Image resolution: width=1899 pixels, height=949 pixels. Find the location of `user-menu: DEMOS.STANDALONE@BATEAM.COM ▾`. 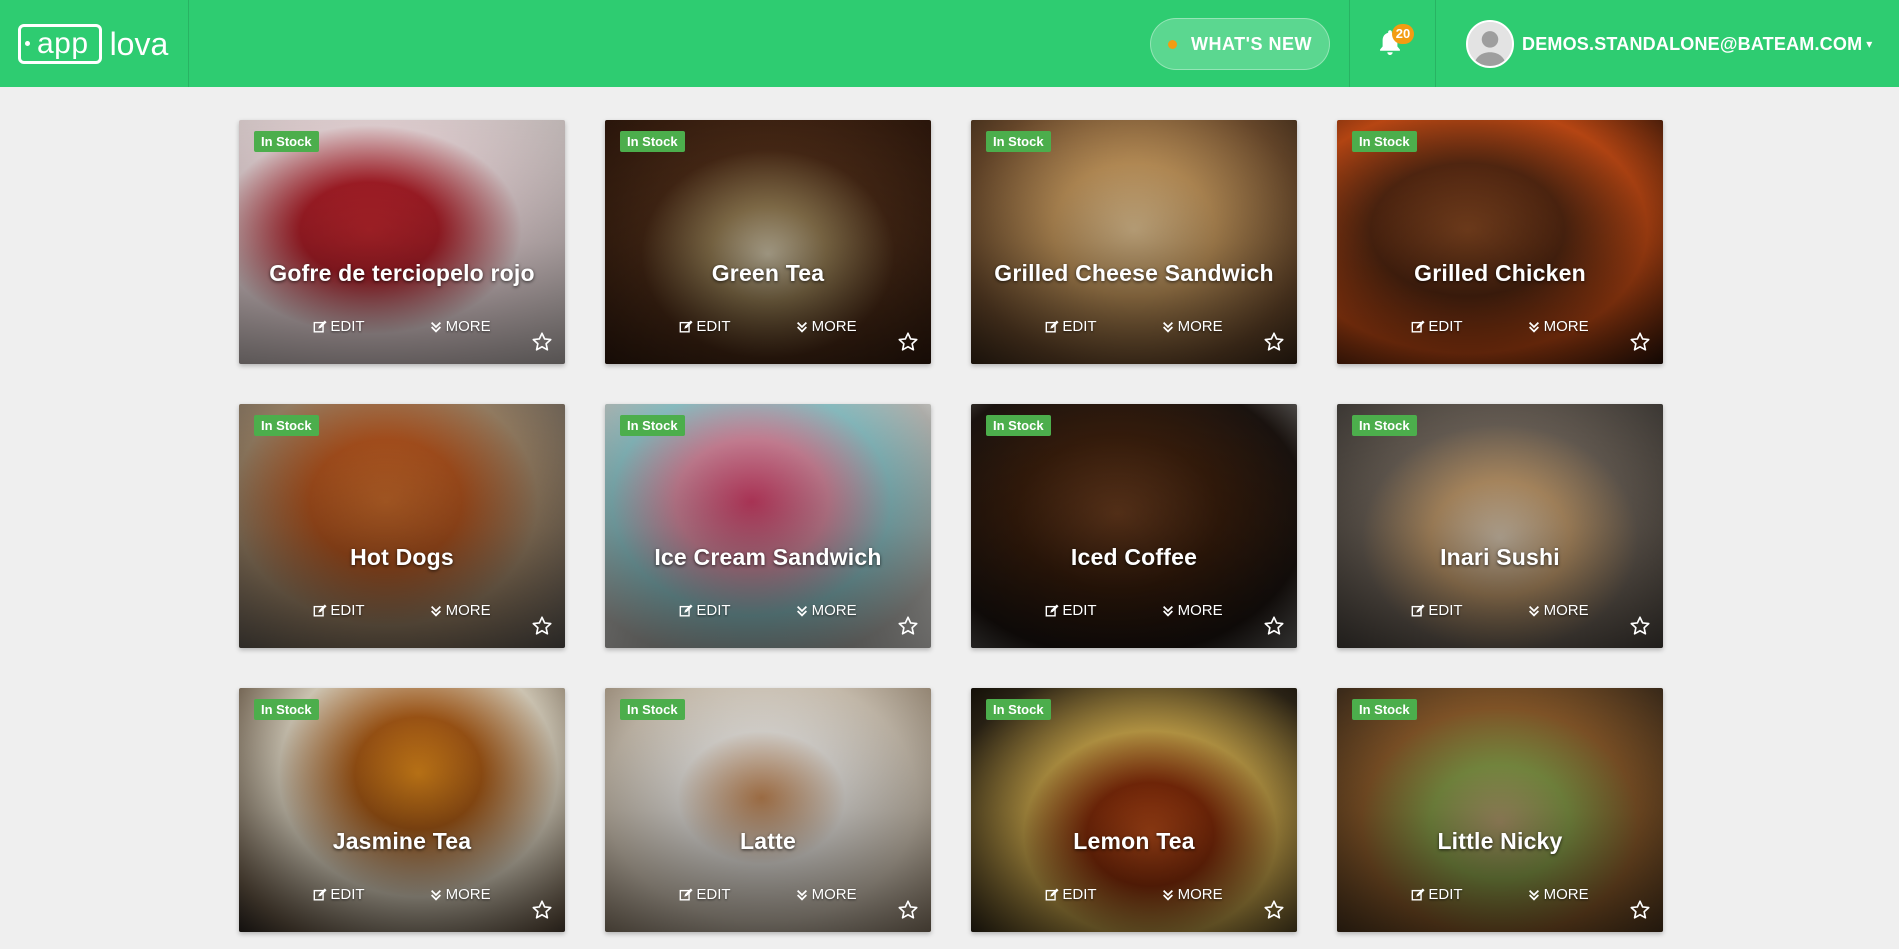

user-menu: DEMOS.STANDALONE@BATEAM.COM ▾ is located at coordinates (1669, 44).